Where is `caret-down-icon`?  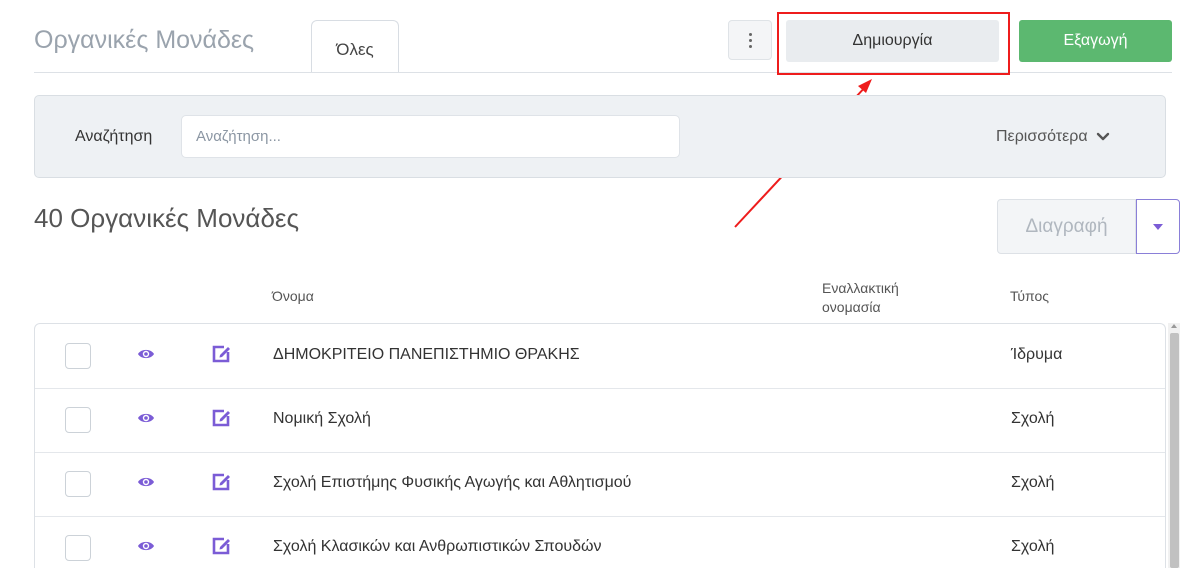 caret-down-icon is located at coordinates (1158, 226).